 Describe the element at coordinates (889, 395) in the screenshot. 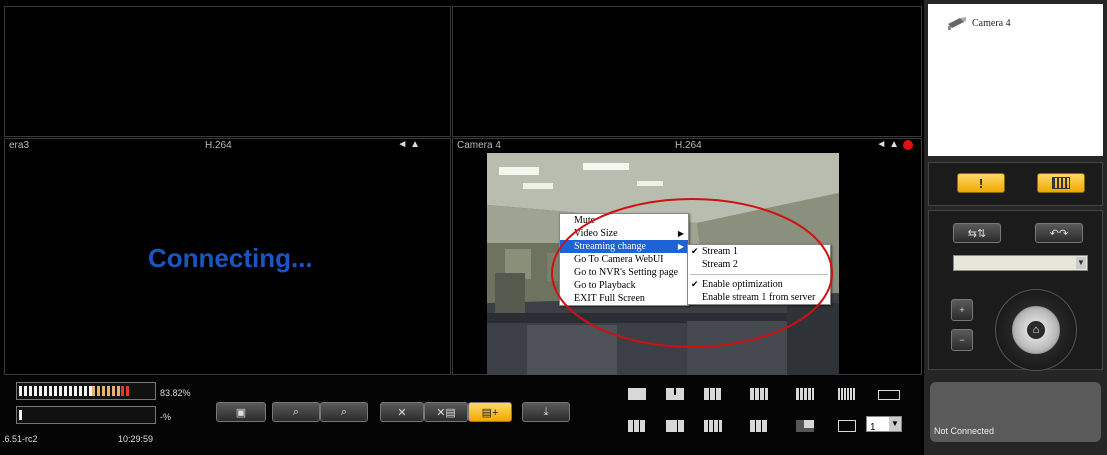

I see `layout-custom-button` at that location.